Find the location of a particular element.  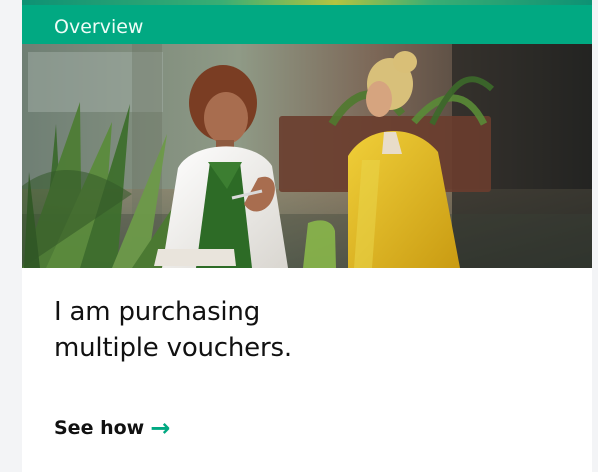

ribbon-image-edge is located at coordinates (307, 2).